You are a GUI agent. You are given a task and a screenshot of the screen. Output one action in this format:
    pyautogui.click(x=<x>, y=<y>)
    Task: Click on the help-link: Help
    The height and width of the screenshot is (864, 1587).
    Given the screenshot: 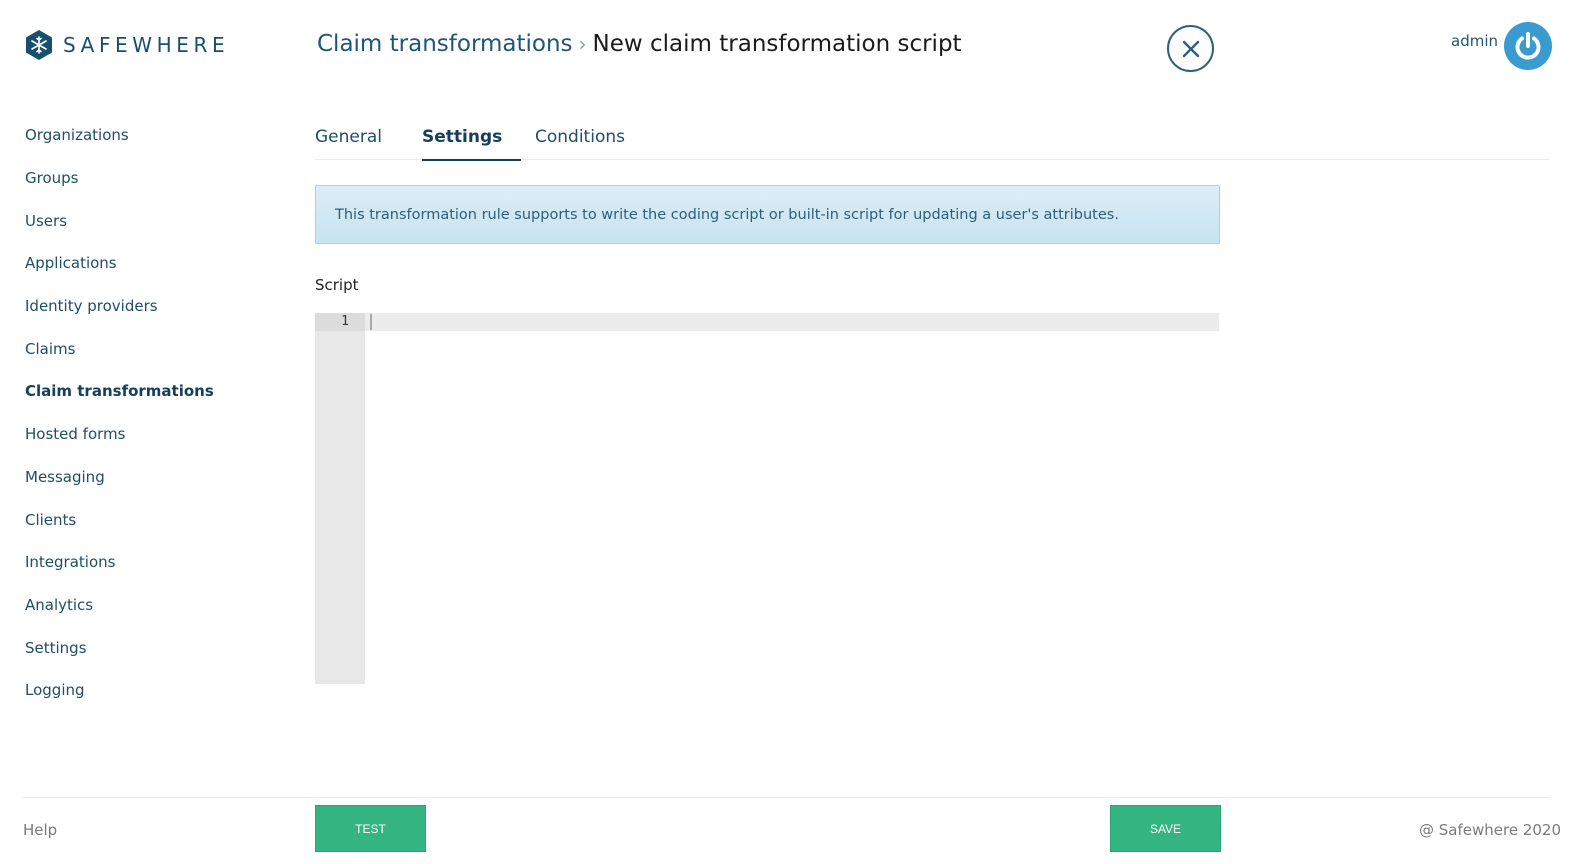 What is the action you would take?
    pyautogui.click(x=40, y=830)
    